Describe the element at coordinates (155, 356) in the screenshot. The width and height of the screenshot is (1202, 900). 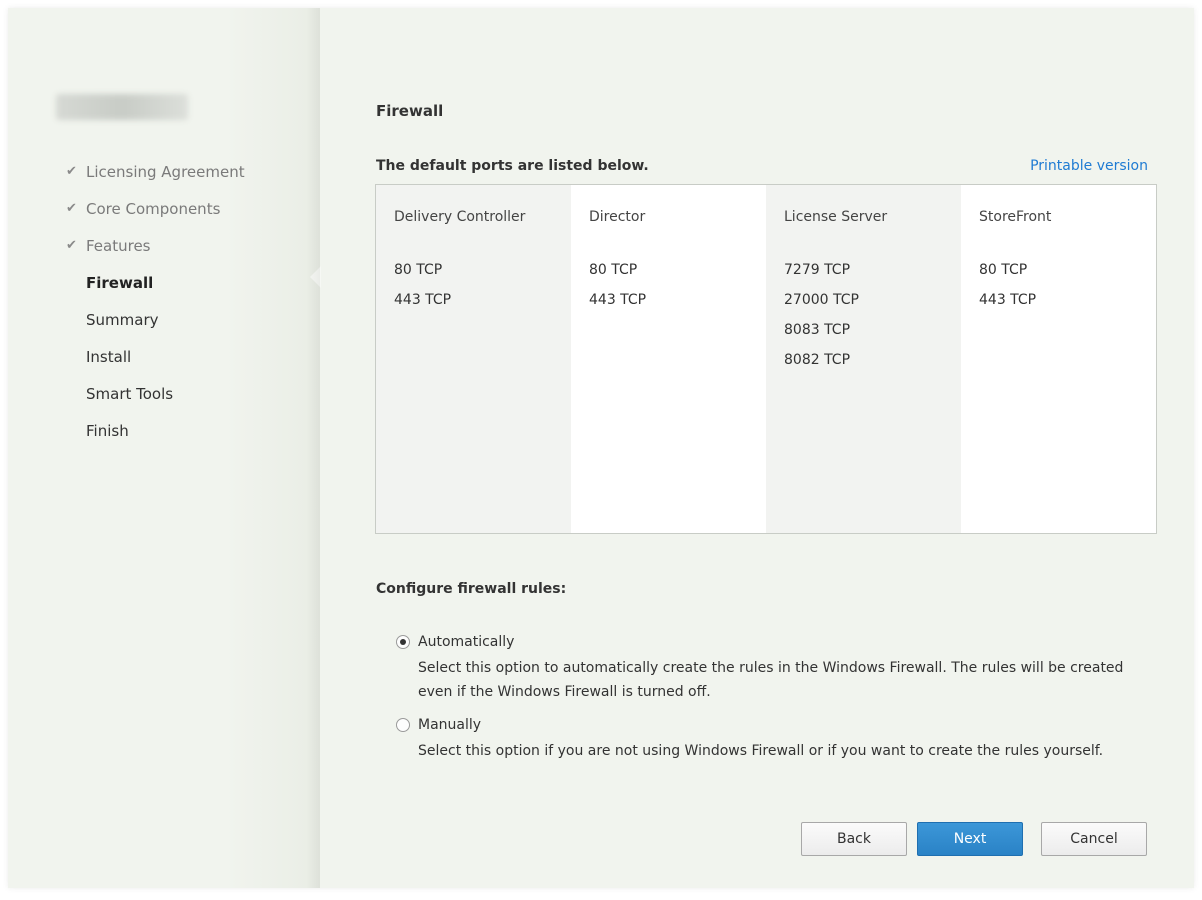
I see `step-install: Install` at that location.